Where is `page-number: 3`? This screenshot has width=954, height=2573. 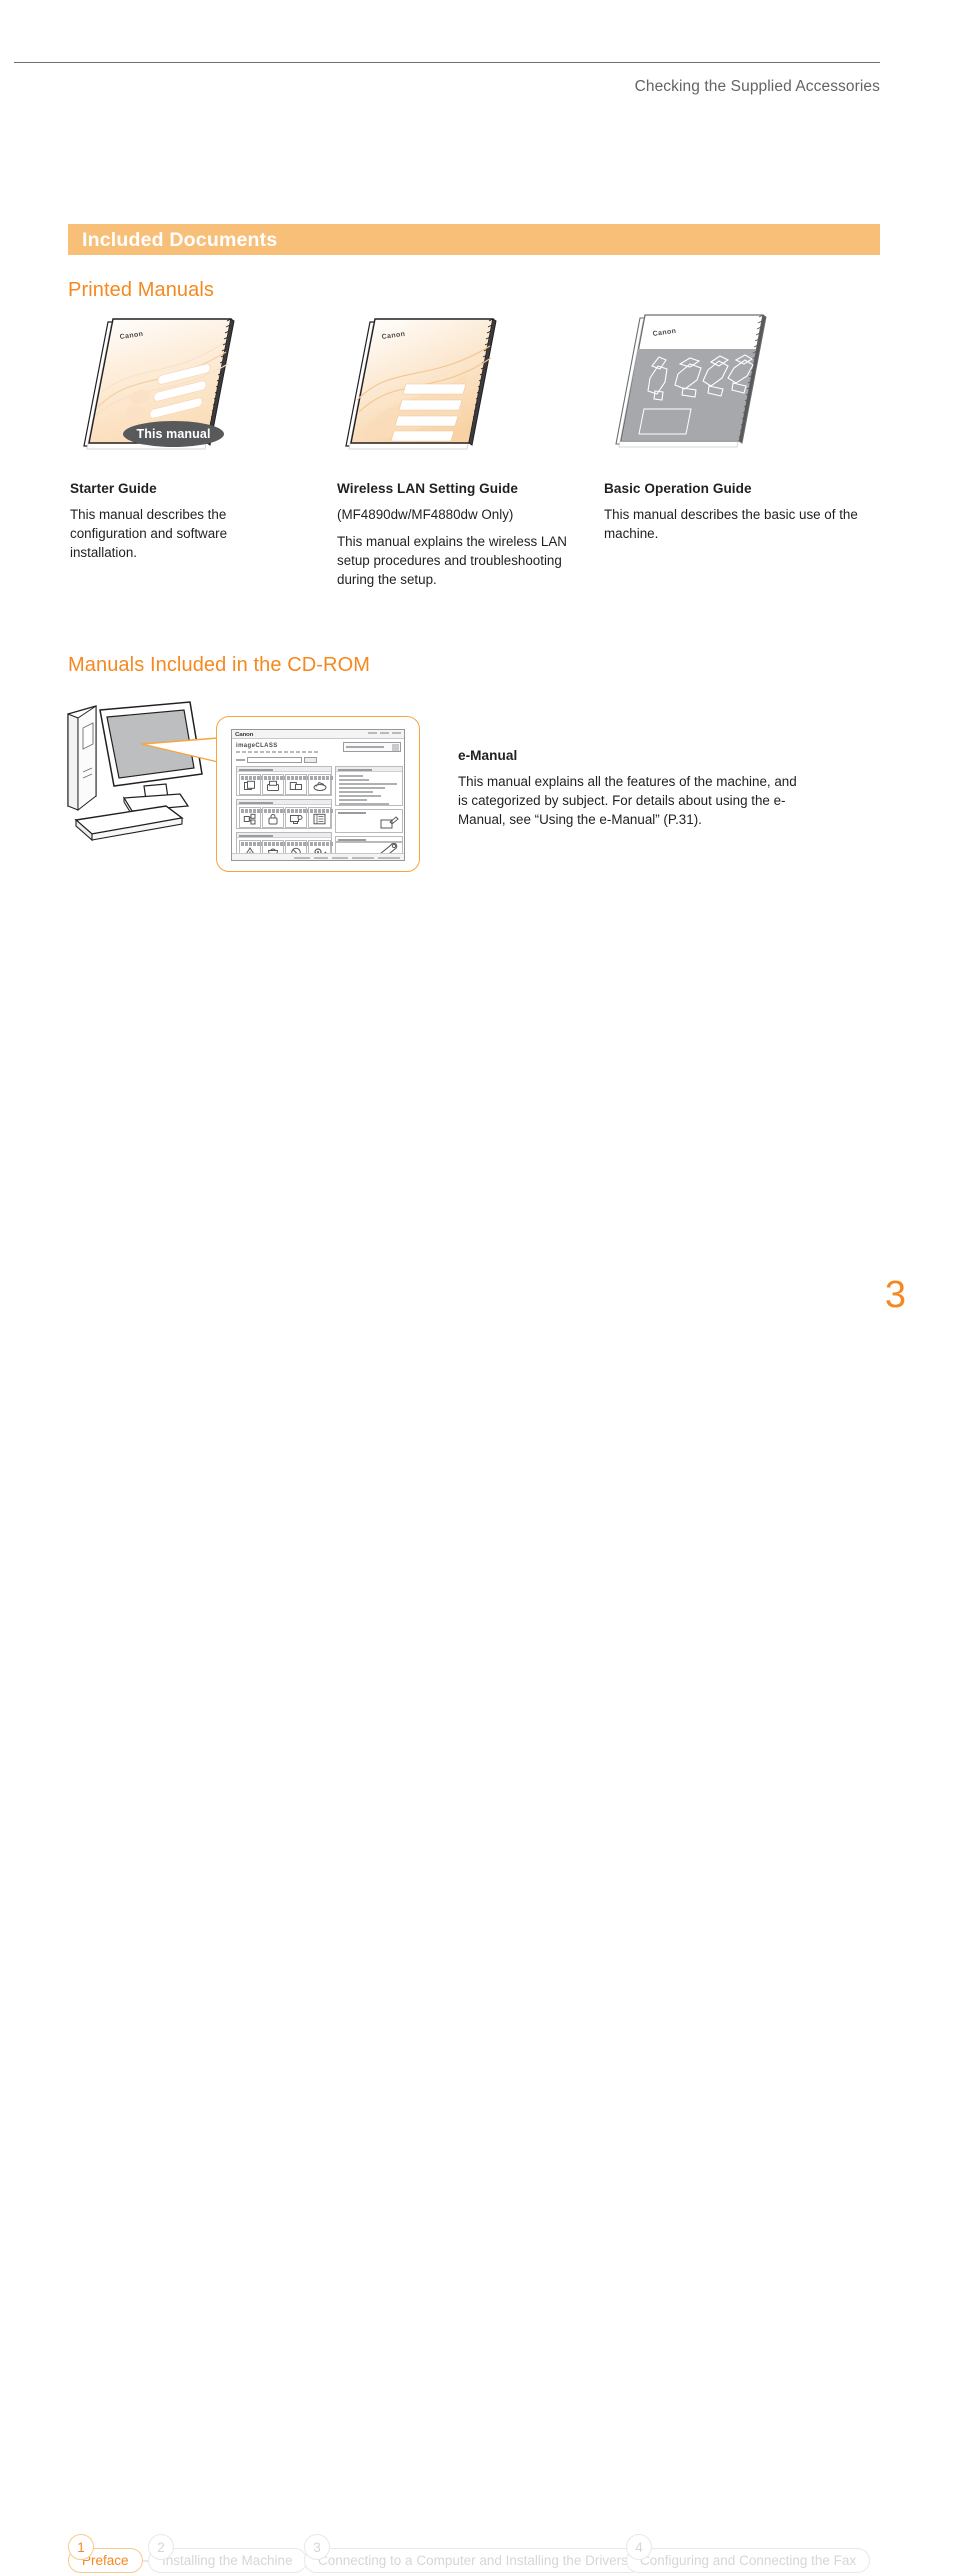 page-number: 3 is located at coordinates (895, 1295).